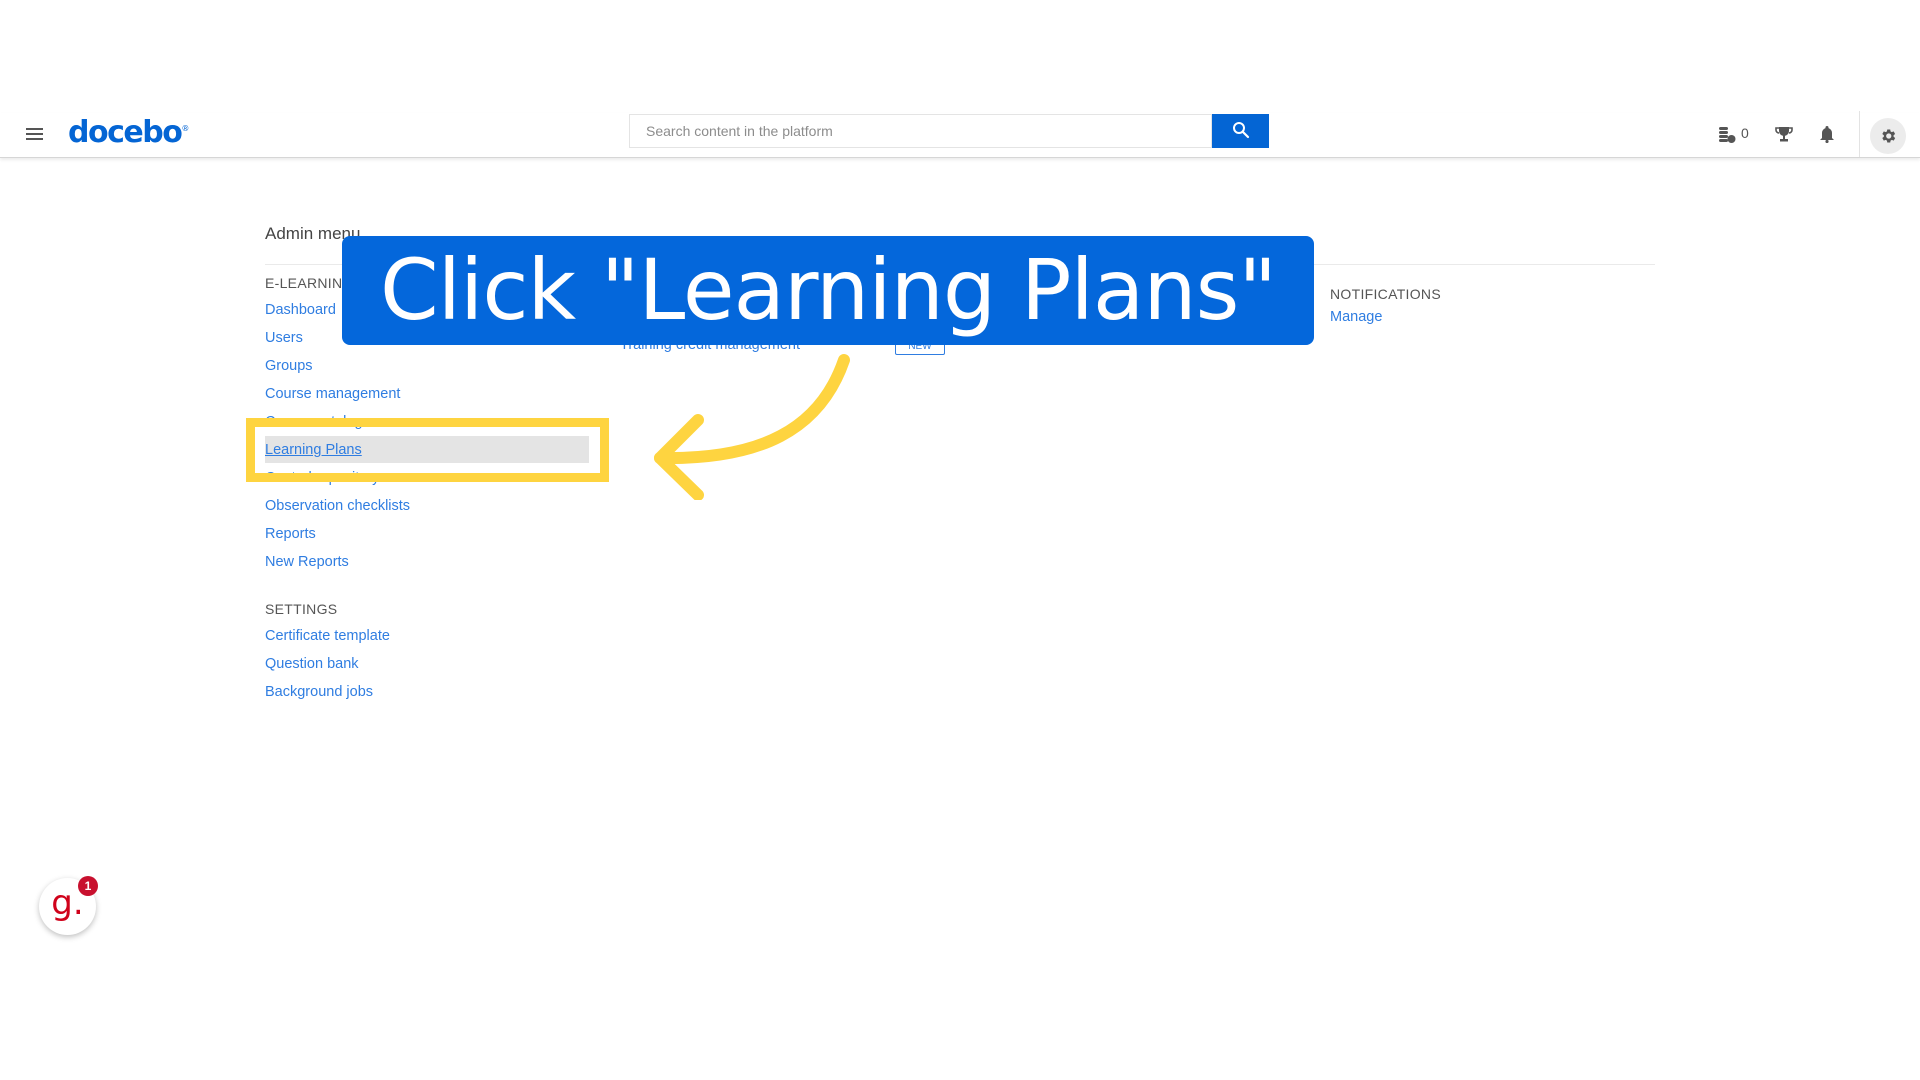 This screenshot has width=1920, height=1080. What do you see at coordinates (337, 506) in the screenshot?
I see `menu-link-observation-checklists: Observation checklists` at bounding box center [337, 506].